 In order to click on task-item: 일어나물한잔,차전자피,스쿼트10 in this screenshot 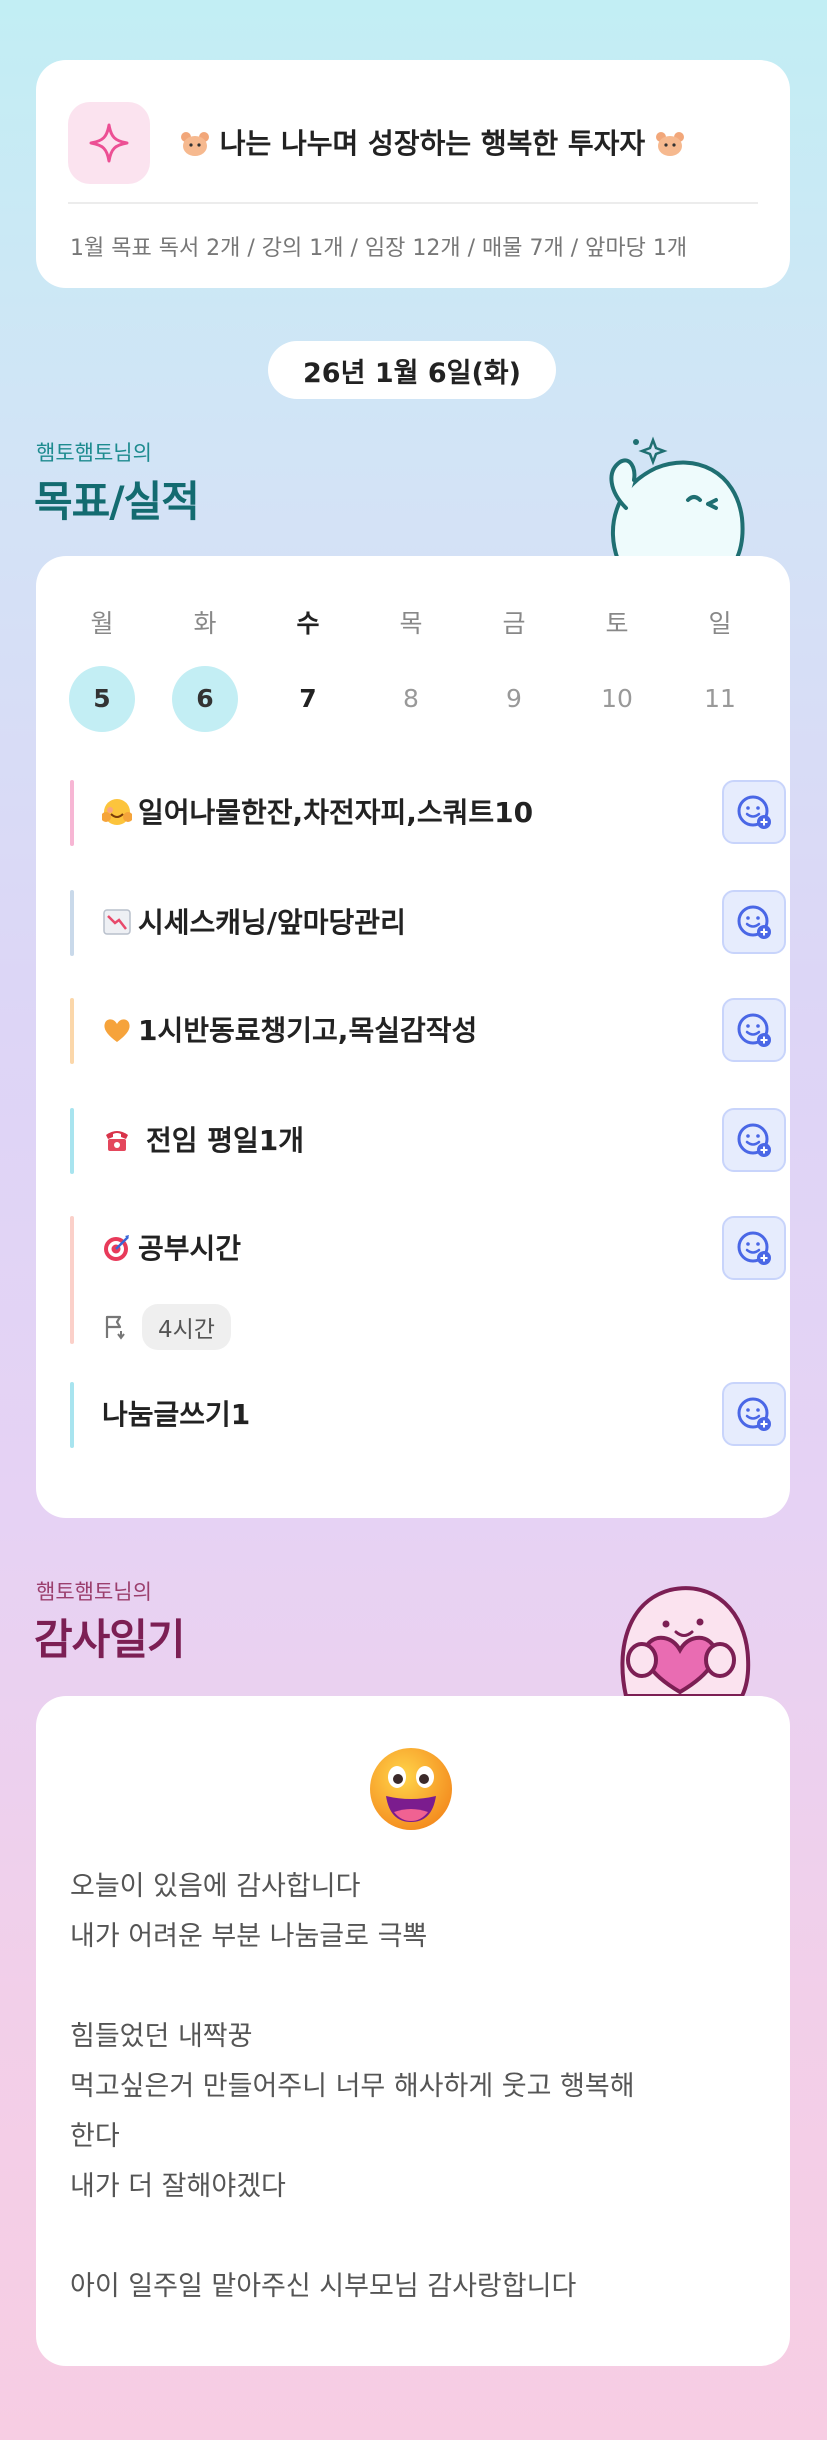, I will do `click(428, 813)`.